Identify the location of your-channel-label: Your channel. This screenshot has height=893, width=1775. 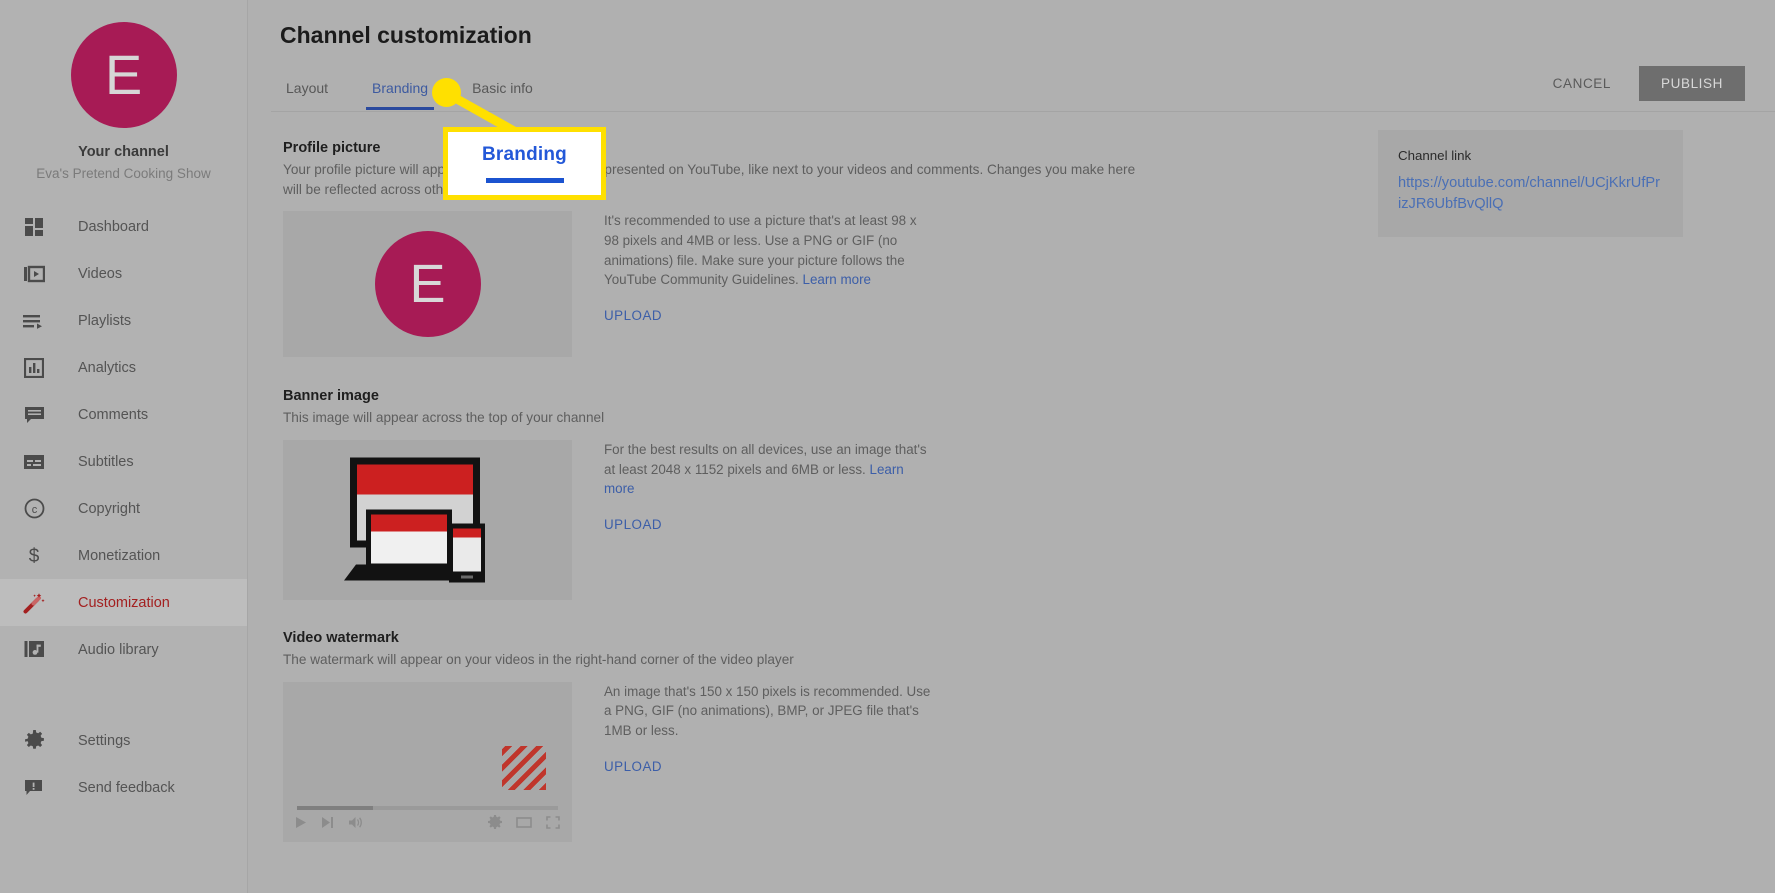
(123, 152).